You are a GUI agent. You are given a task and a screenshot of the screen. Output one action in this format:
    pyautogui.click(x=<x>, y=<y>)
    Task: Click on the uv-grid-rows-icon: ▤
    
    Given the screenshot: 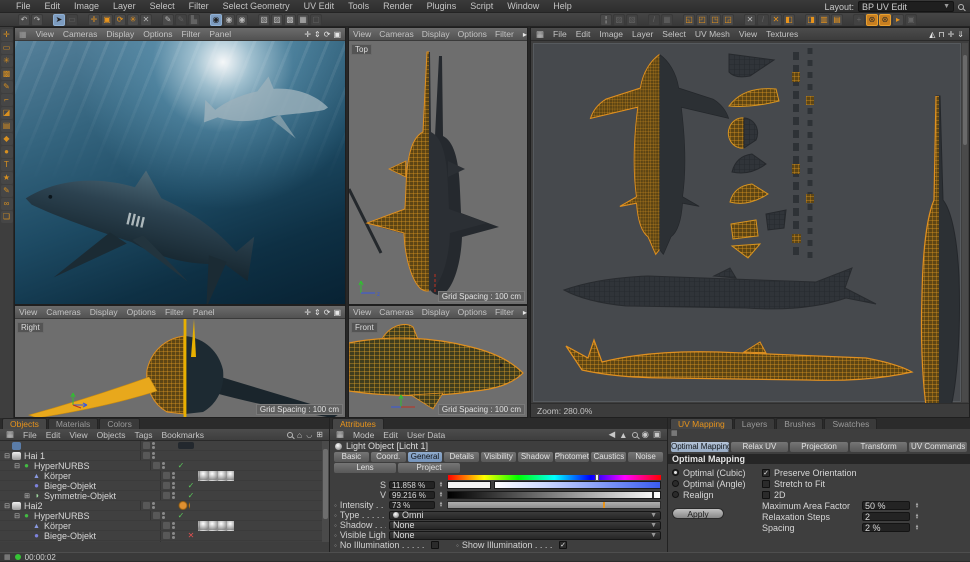 What is the action you would take?
    pyautogui.click(x=837, y=20)
    